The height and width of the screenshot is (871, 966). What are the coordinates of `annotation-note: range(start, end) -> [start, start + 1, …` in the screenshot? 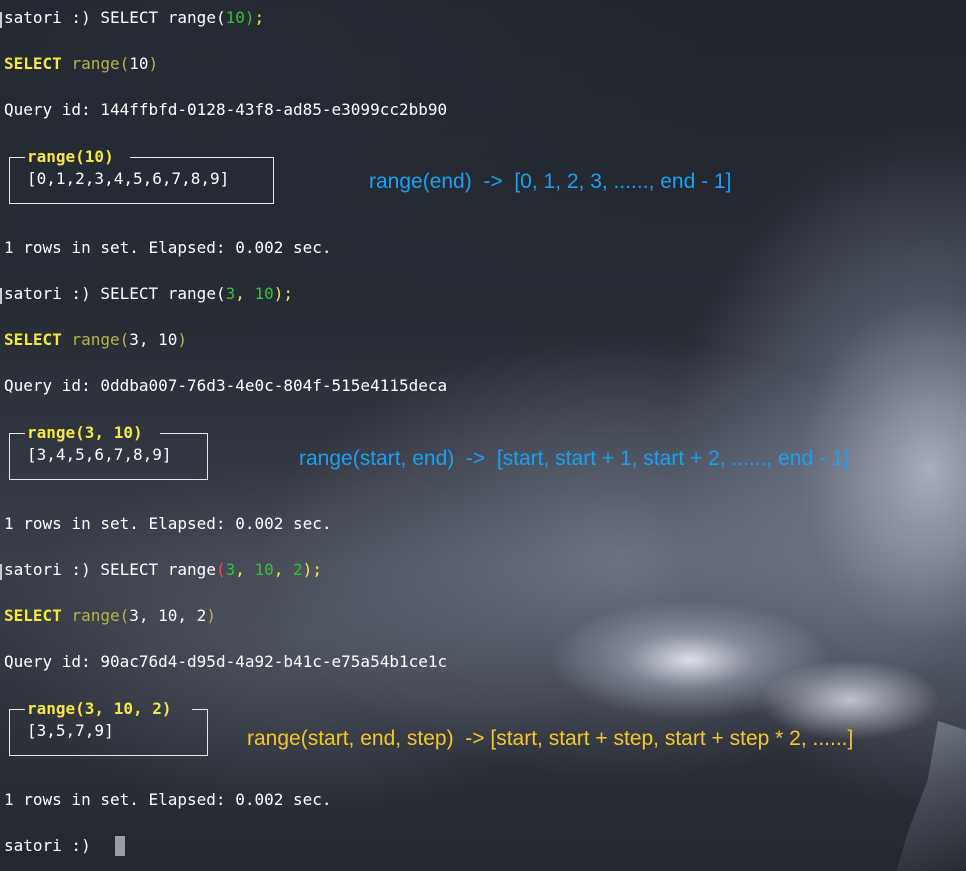 It's located at (574, 458).